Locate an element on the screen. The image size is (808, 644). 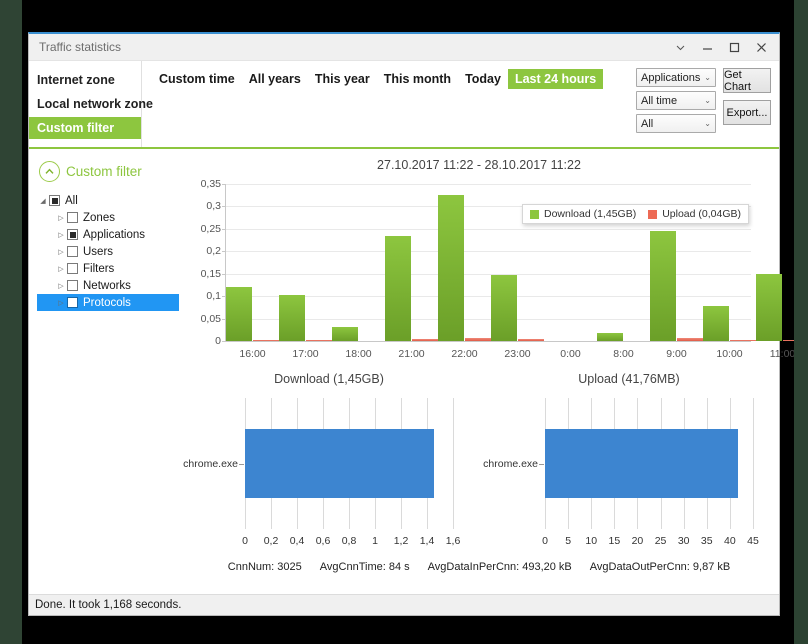
time-filter-2: This year is located at coordinates (342, 79).